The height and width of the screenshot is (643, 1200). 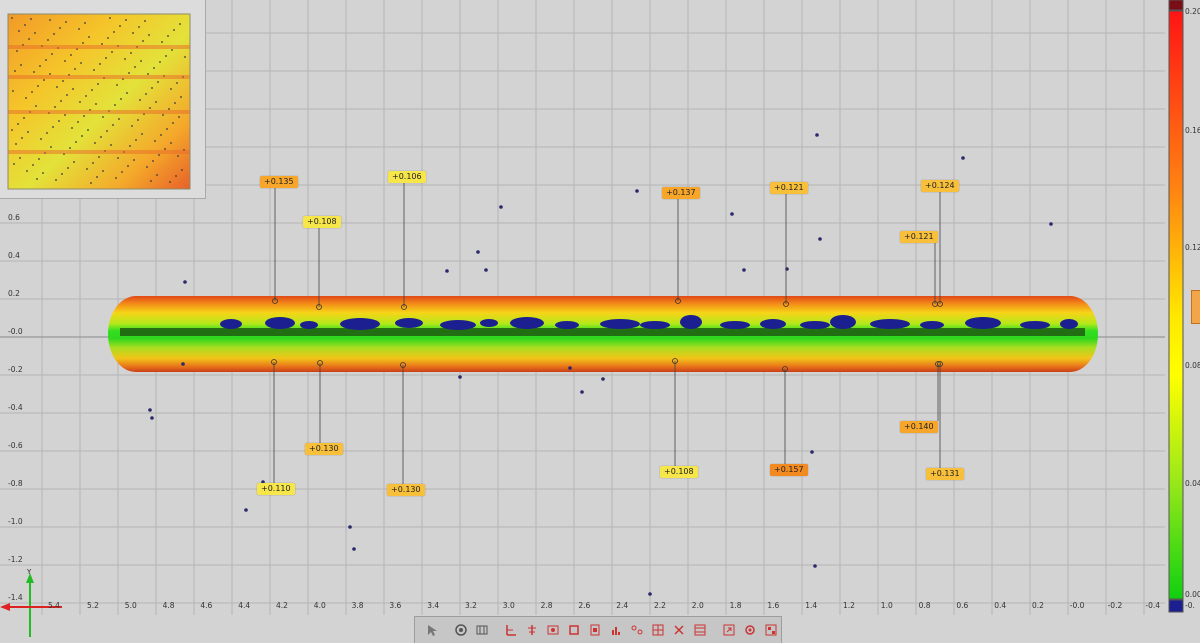 What do you see at coordinates (789, 470) in the screenshot?
I see `deviation-annotation: +0.157` at bounding box center [789, 470].